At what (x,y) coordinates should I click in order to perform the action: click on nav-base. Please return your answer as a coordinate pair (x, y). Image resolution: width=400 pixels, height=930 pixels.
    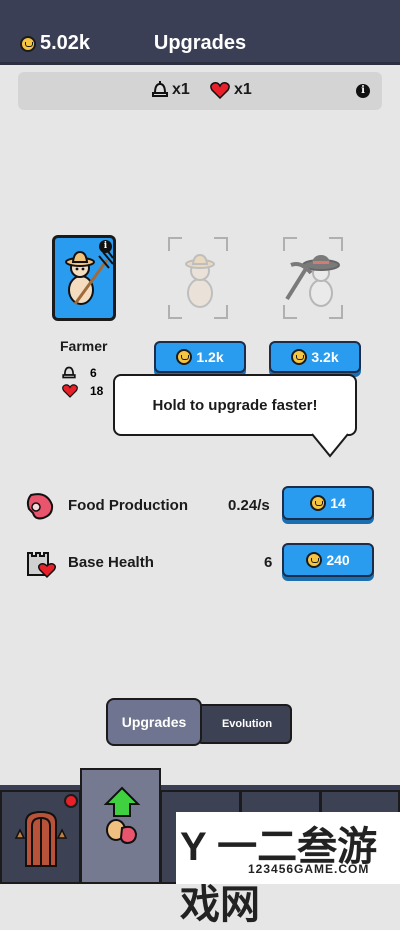
    Looking at the image, I should click on (40, 837).